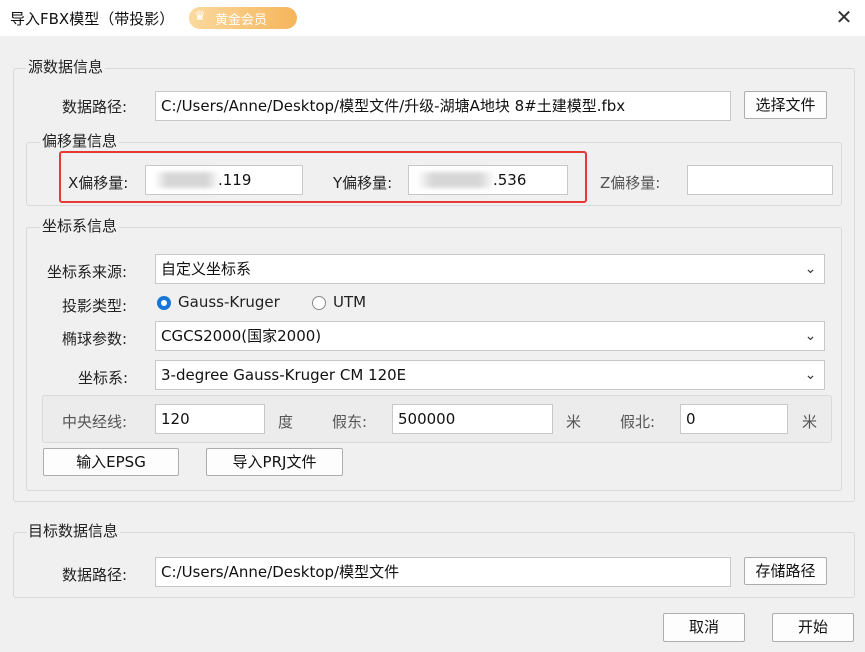 The width and height of the screenshot is (865, 652). Describe the element at coordinates (111, 462) in the screenshot. I see `input-epsg-button: 输入EPSG` at that location.